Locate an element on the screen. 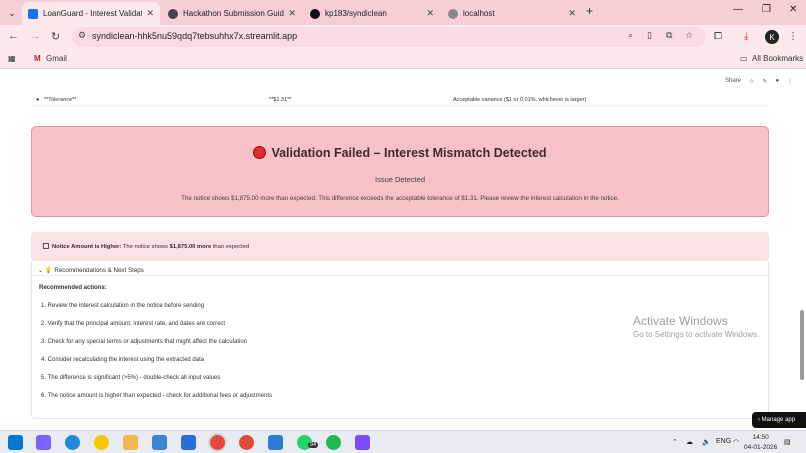 The width and height of the screenshot is (806, 453). wifi-icon: ◠ is located at coordinates (736, 442).